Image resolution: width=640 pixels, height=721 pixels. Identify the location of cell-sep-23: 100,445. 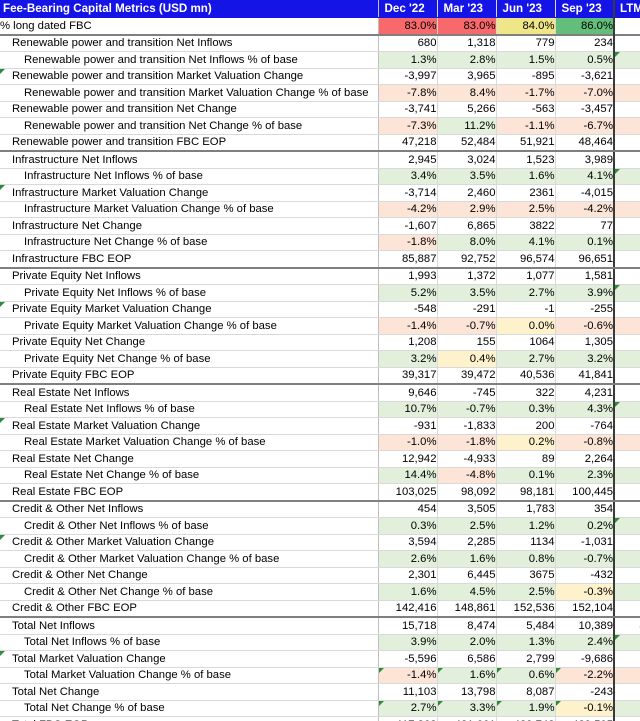
(584, 492).